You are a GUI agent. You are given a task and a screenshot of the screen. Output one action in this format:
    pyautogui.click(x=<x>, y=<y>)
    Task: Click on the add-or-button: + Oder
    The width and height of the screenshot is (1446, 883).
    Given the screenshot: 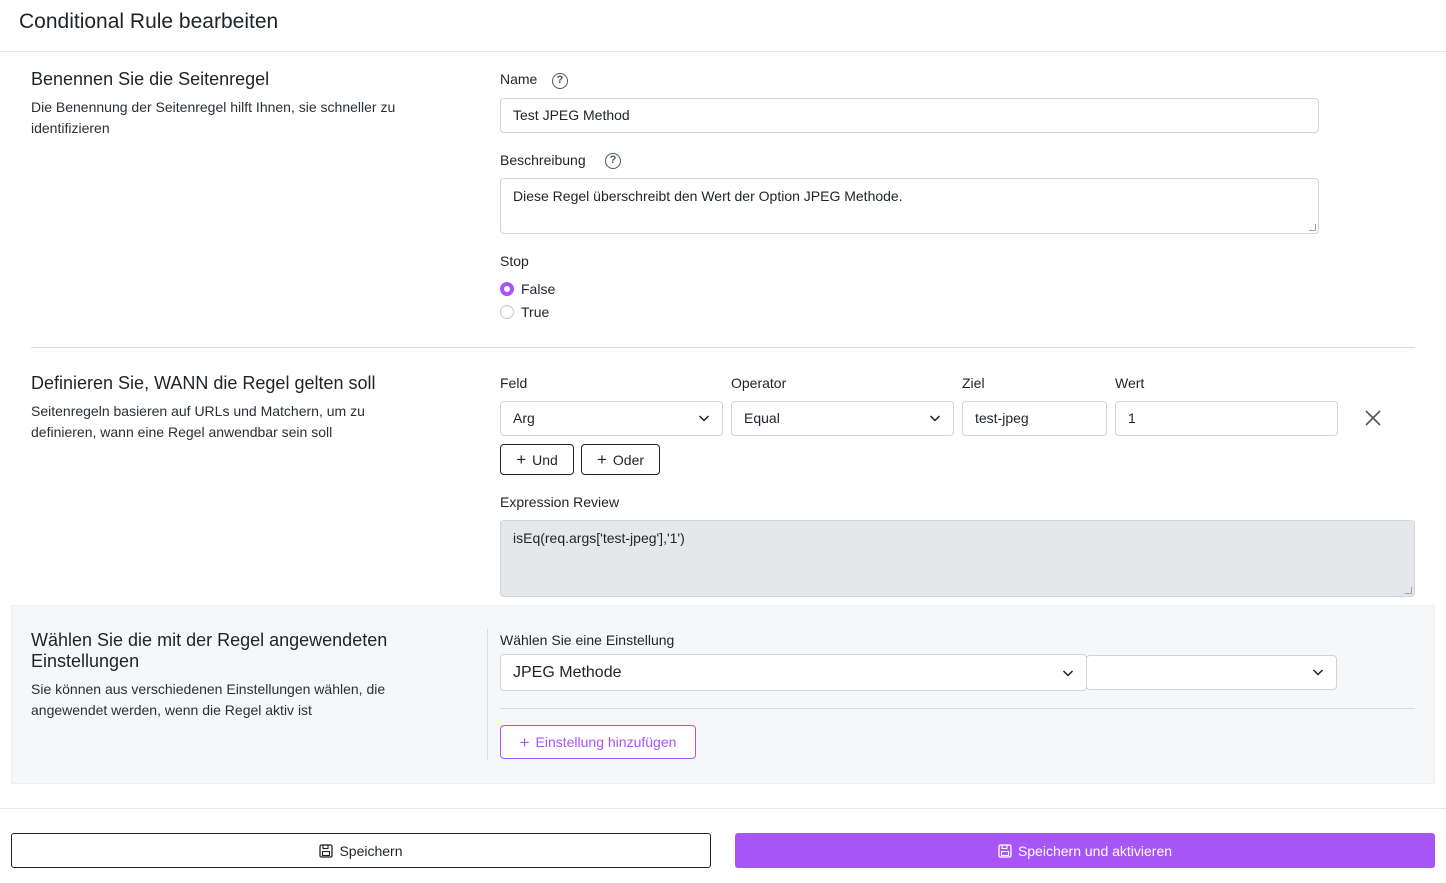 What is the action you would take?
    pyautogui.click(x=620, y=459)
    